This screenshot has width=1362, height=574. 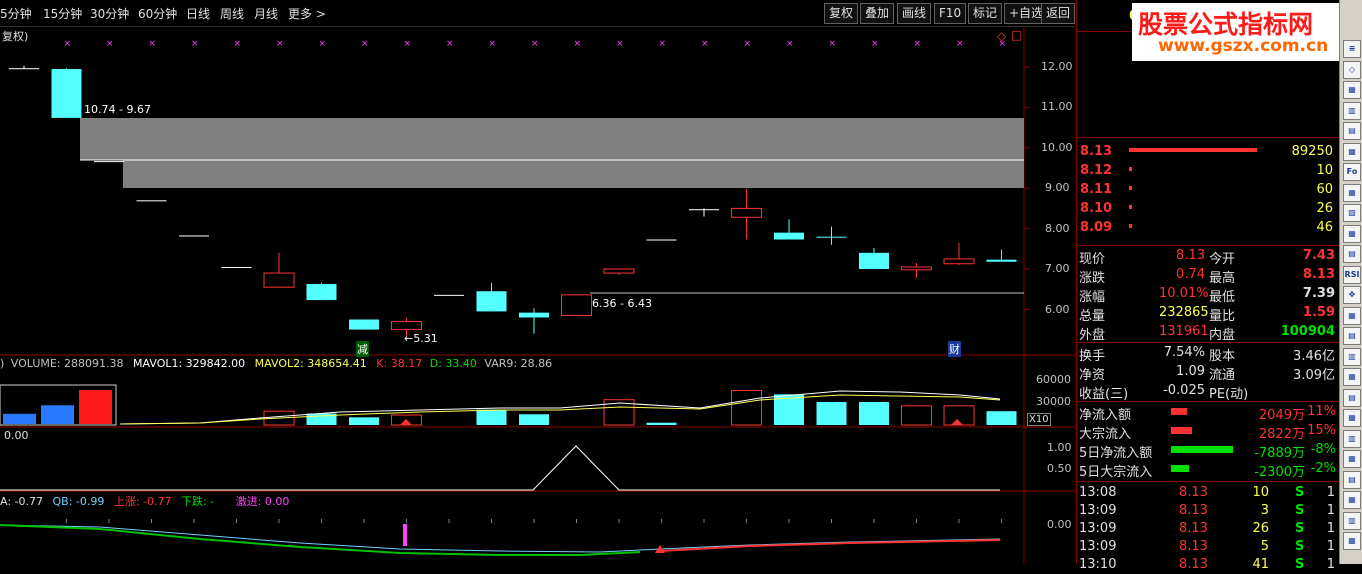 I want to click on price-tick-8: 8.00, so click(x=1057, y=228).